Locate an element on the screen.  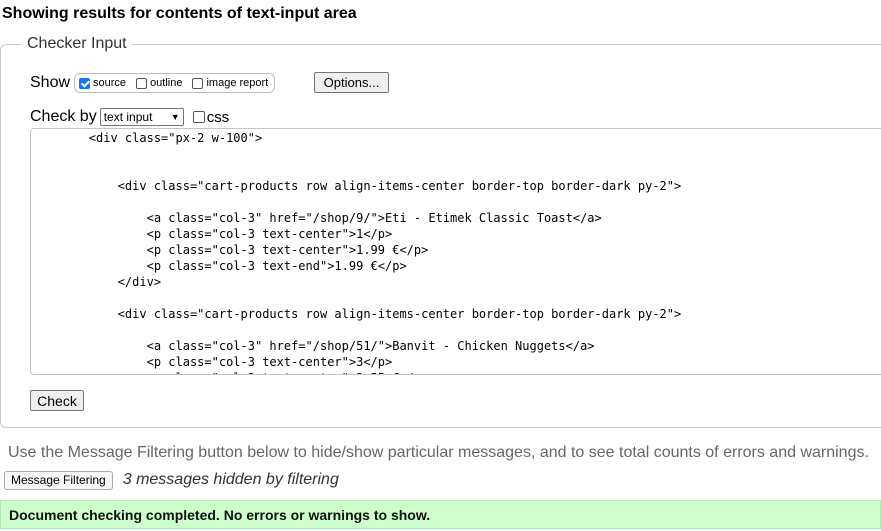
show-label: Show is located at coordinates (50, 82).